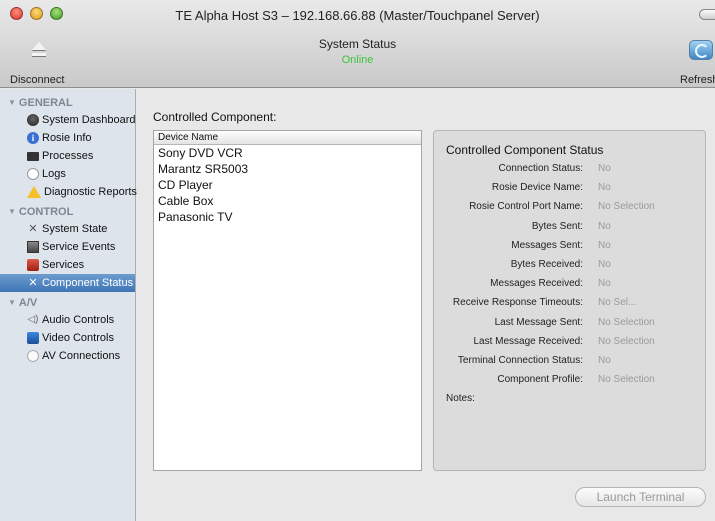  What do you see at coordinates (67, 283) in the screenshot?
I see `sidebar-item-component-status: ✕ Component Status` at bounding box center [67, 283].